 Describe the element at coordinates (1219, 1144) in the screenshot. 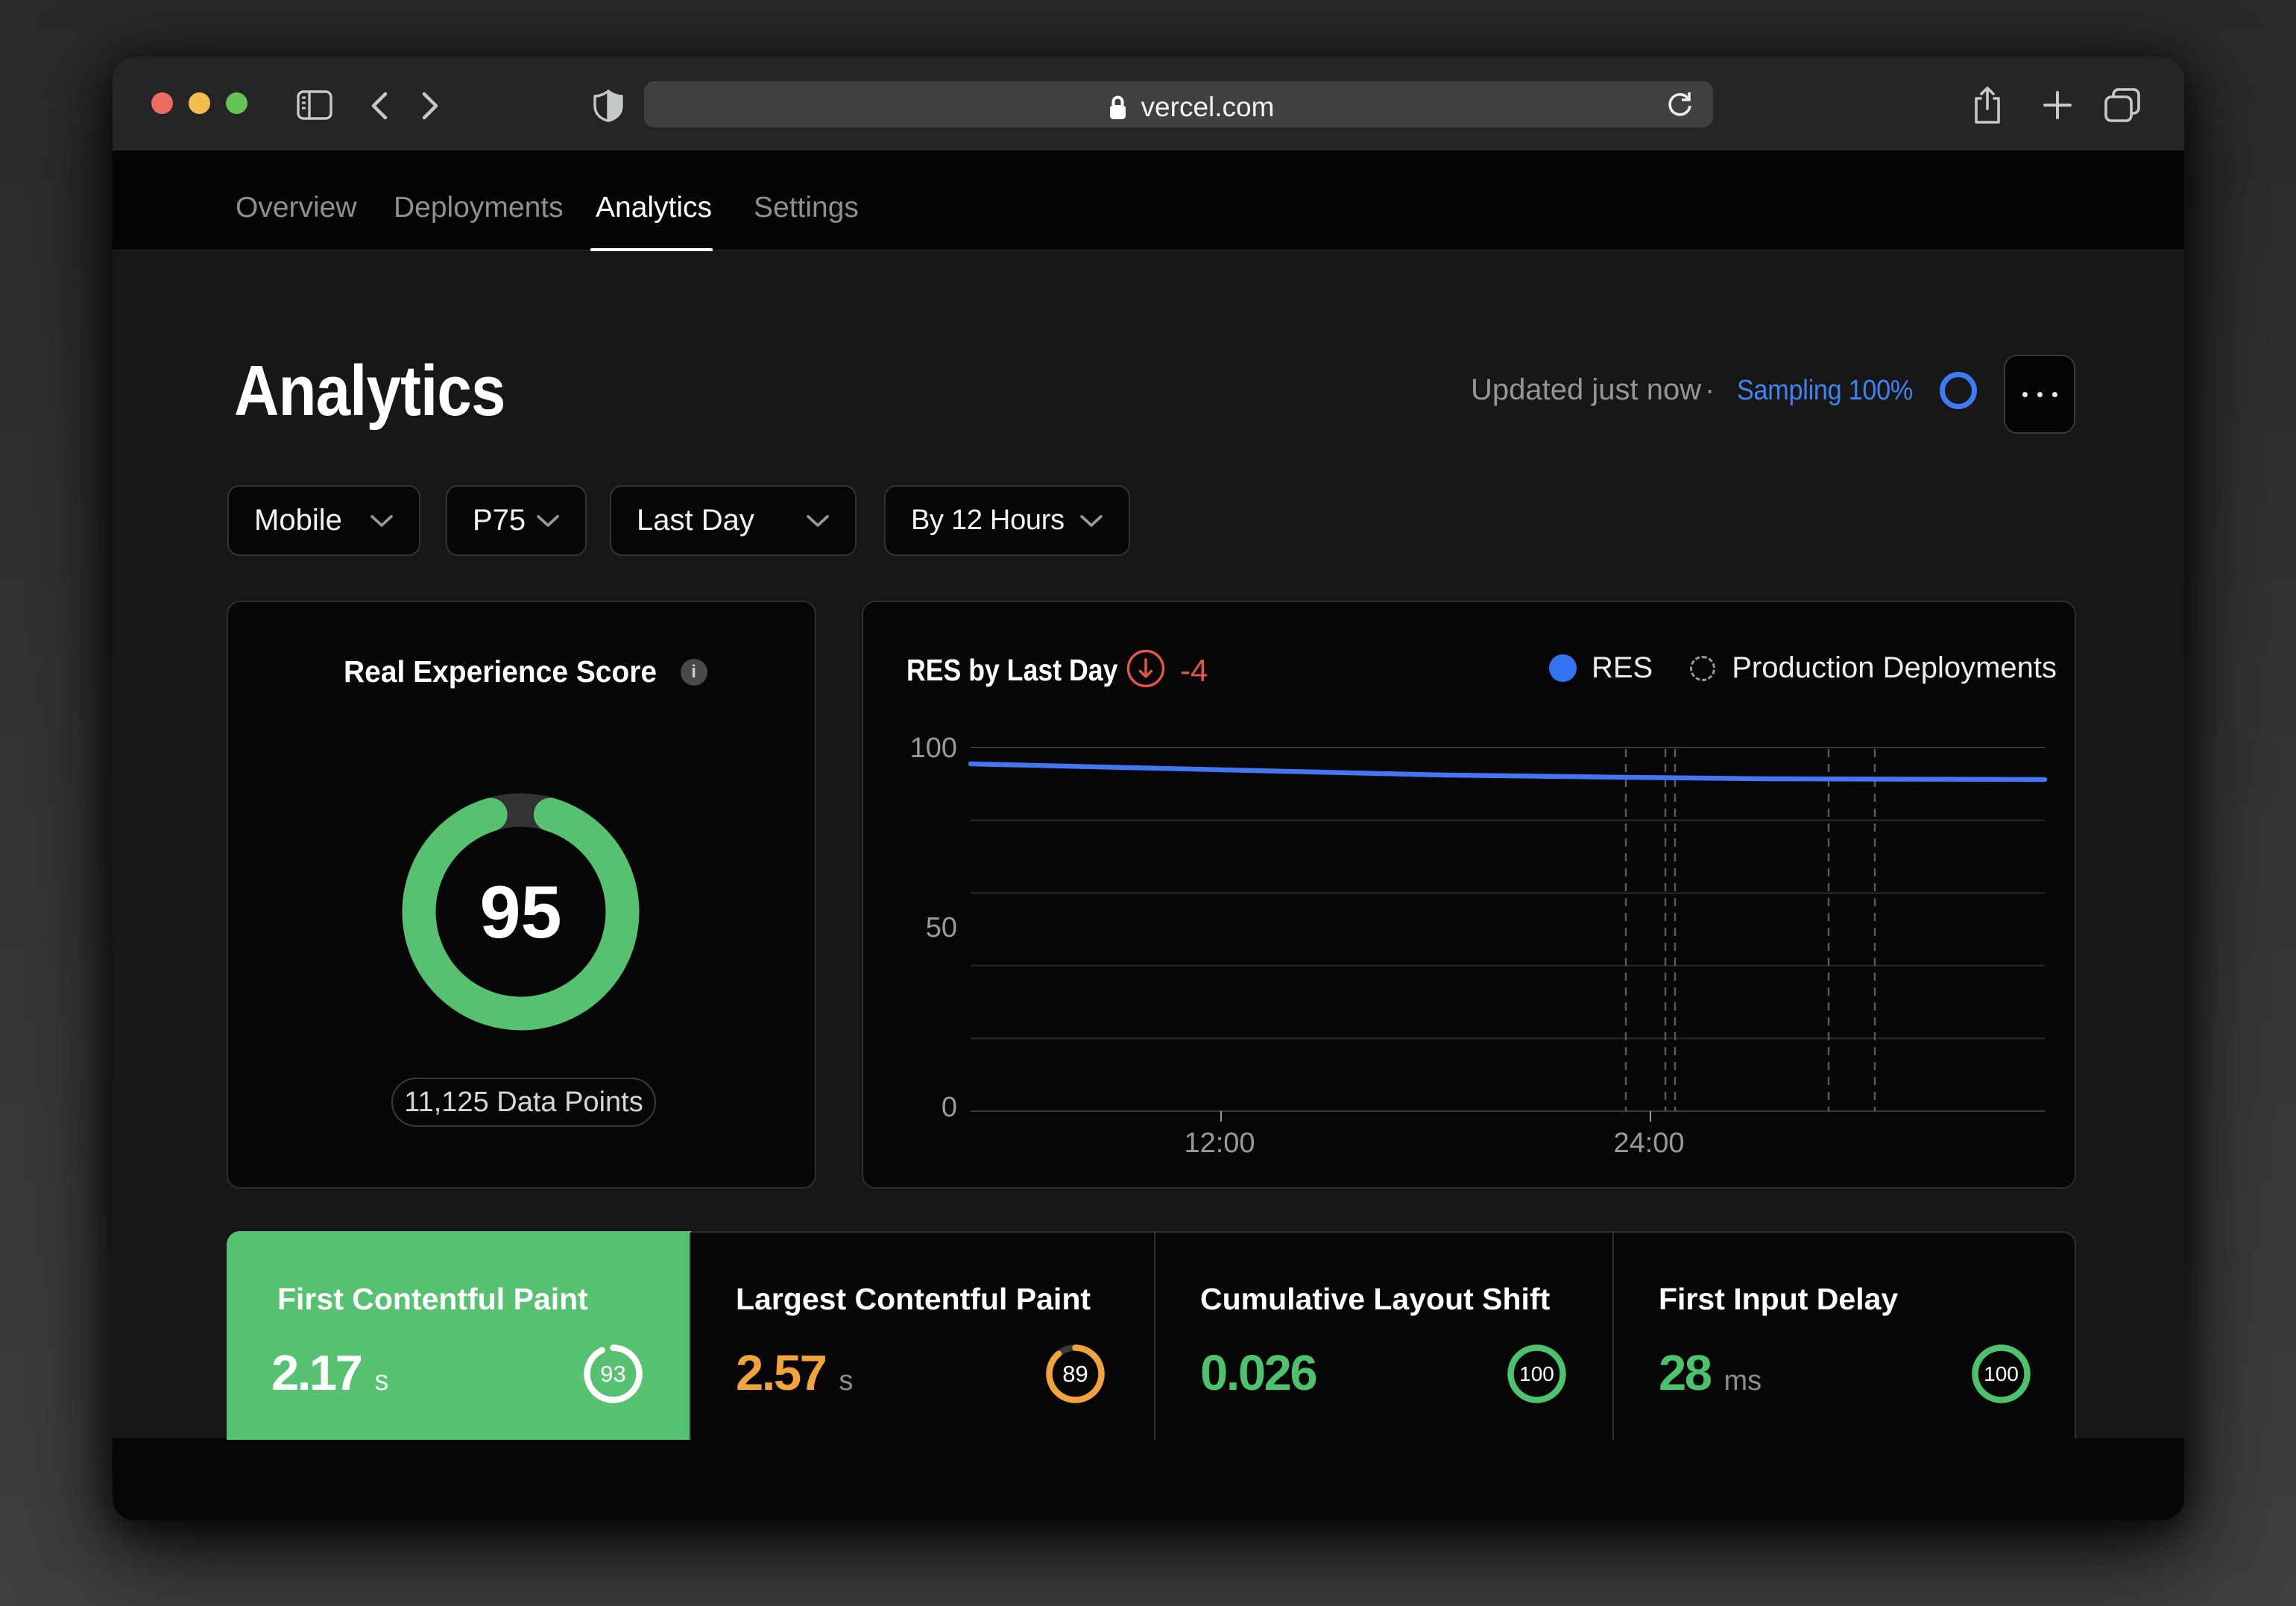

I see `svg-text: 12:00` at that location.